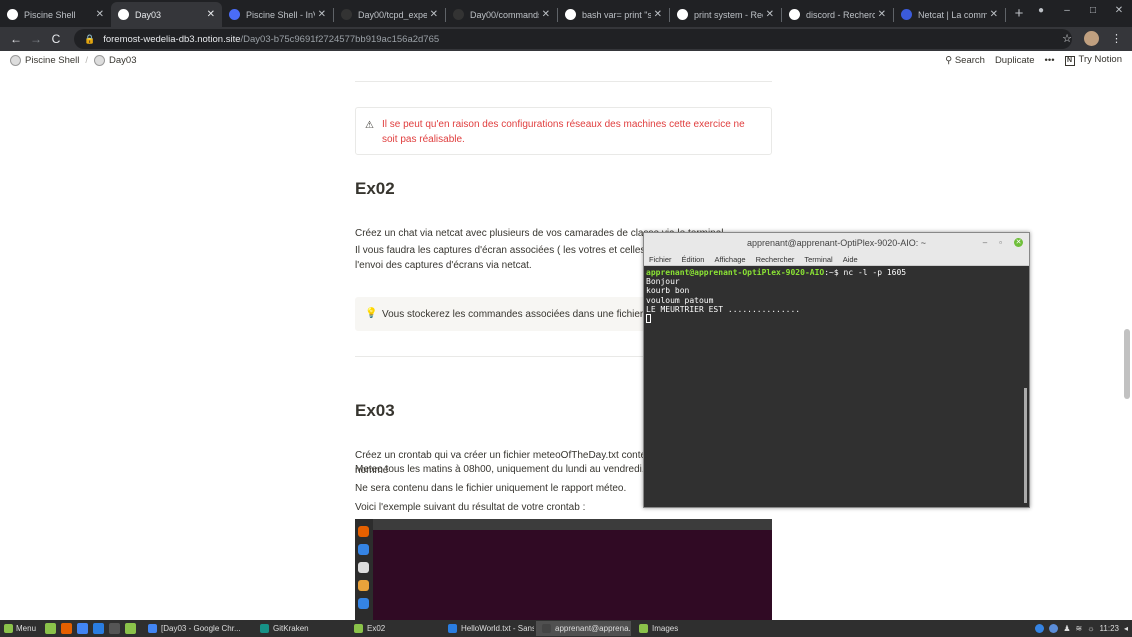 The width and height of the screenshot is (1132, 637). I want to click on maximize-icon: □, so click(1093, 10).